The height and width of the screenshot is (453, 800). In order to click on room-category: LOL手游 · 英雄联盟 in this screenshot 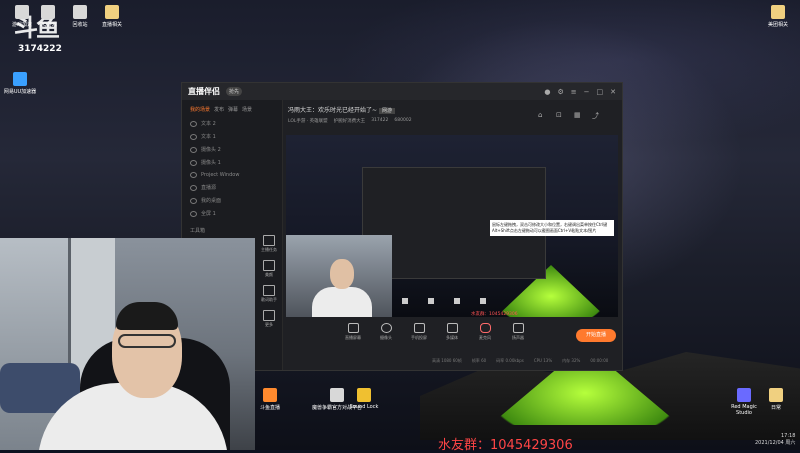, I will do `click(308, 121)`.